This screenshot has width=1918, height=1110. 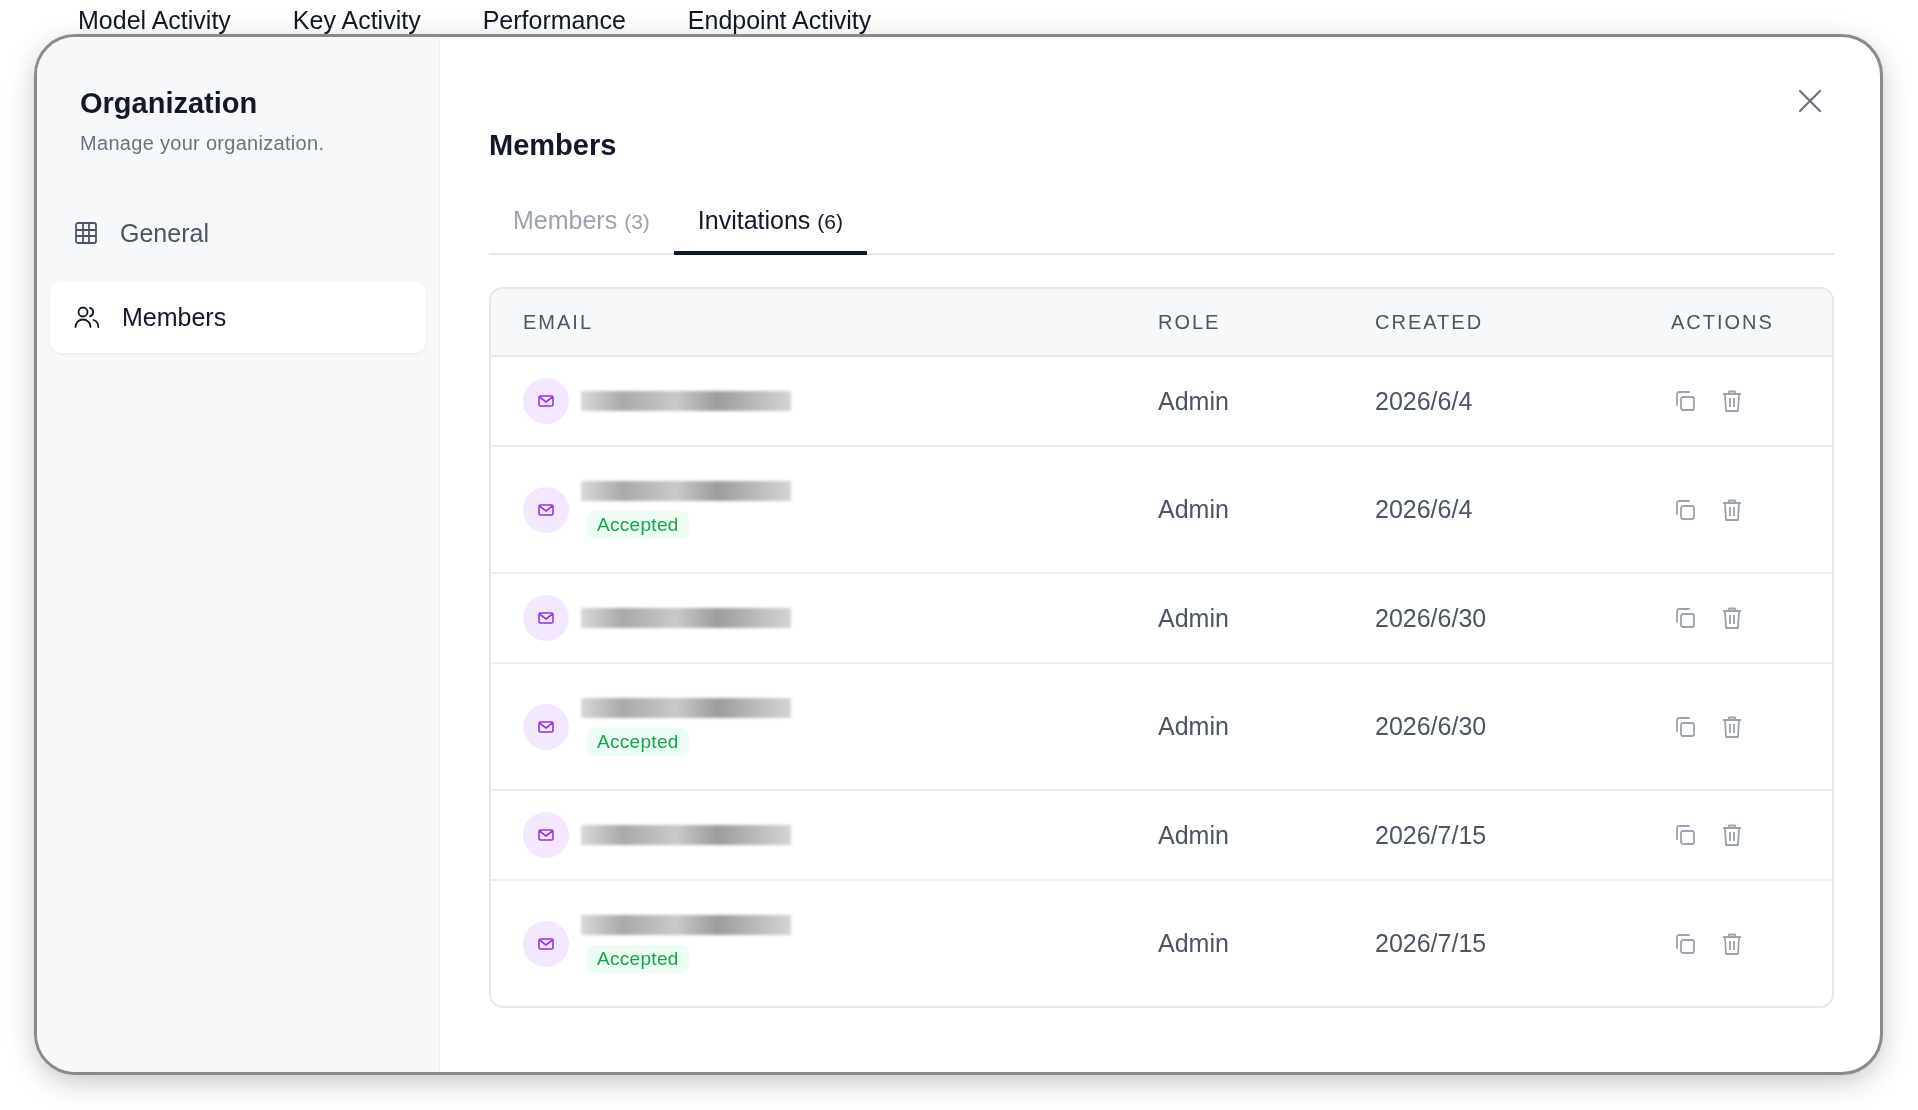 I want to click on sidebar-item: General, so click(x=238, y=233).